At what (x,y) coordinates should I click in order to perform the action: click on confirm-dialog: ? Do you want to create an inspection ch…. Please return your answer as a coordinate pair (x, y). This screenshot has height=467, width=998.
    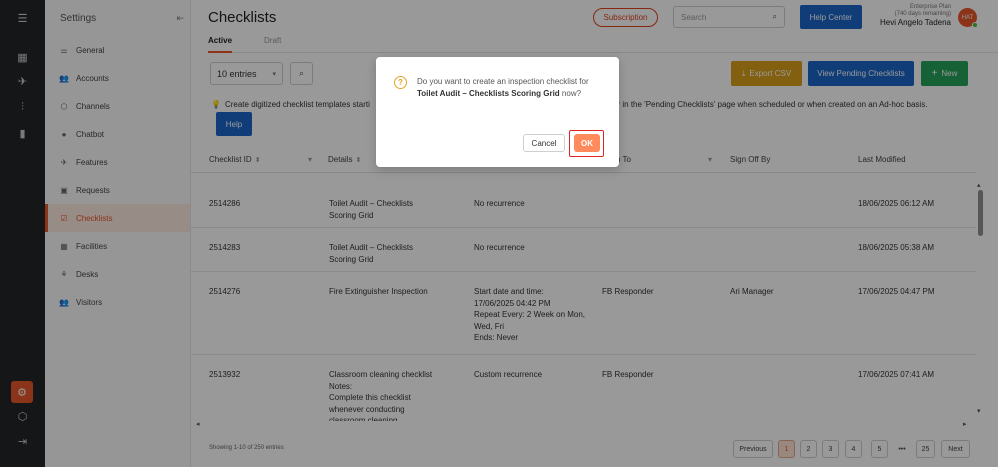
    Looking at the image, I should click on (497, 112).